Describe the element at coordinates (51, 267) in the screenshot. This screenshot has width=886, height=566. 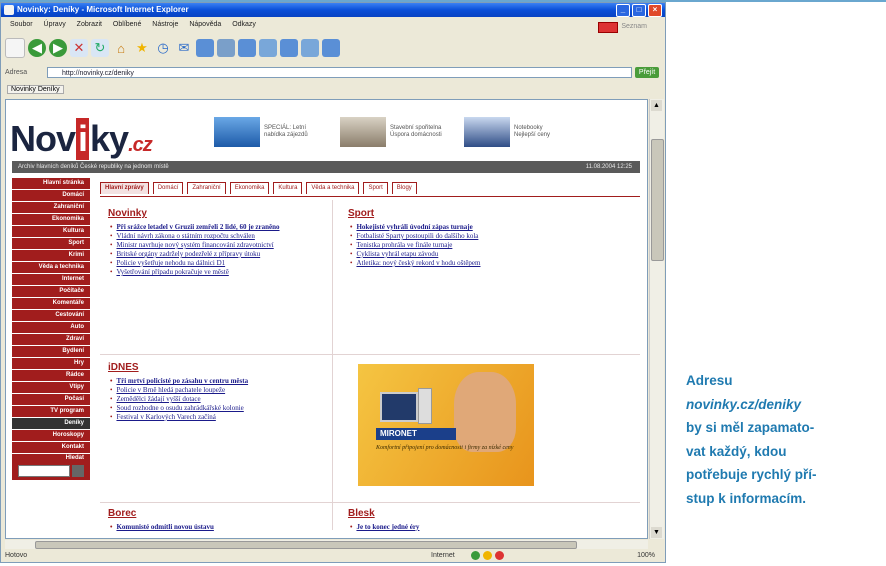
I see `left-menu-item: Věda a technika` at that location.